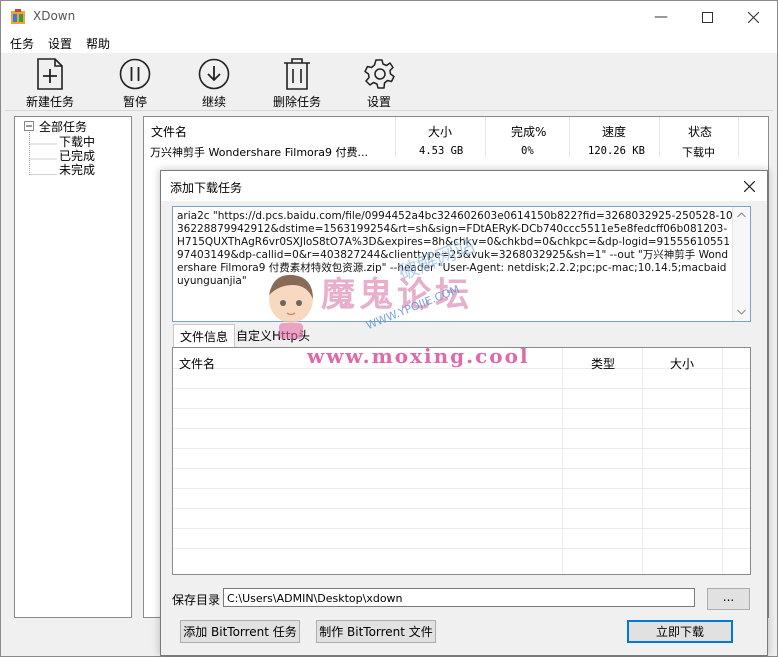  What do you see at coordinates (135, 74) in the screenshot?
I see `pause-icon` at bounding box center [135, 74].